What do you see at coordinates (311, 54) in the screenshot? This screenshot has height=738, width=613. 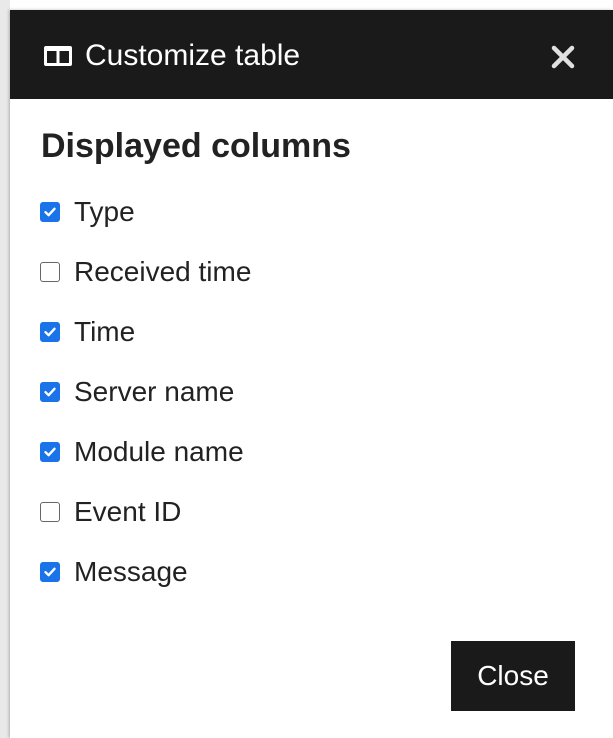 I see `dialog-header: Customize table` at bounding box center [311, 54].